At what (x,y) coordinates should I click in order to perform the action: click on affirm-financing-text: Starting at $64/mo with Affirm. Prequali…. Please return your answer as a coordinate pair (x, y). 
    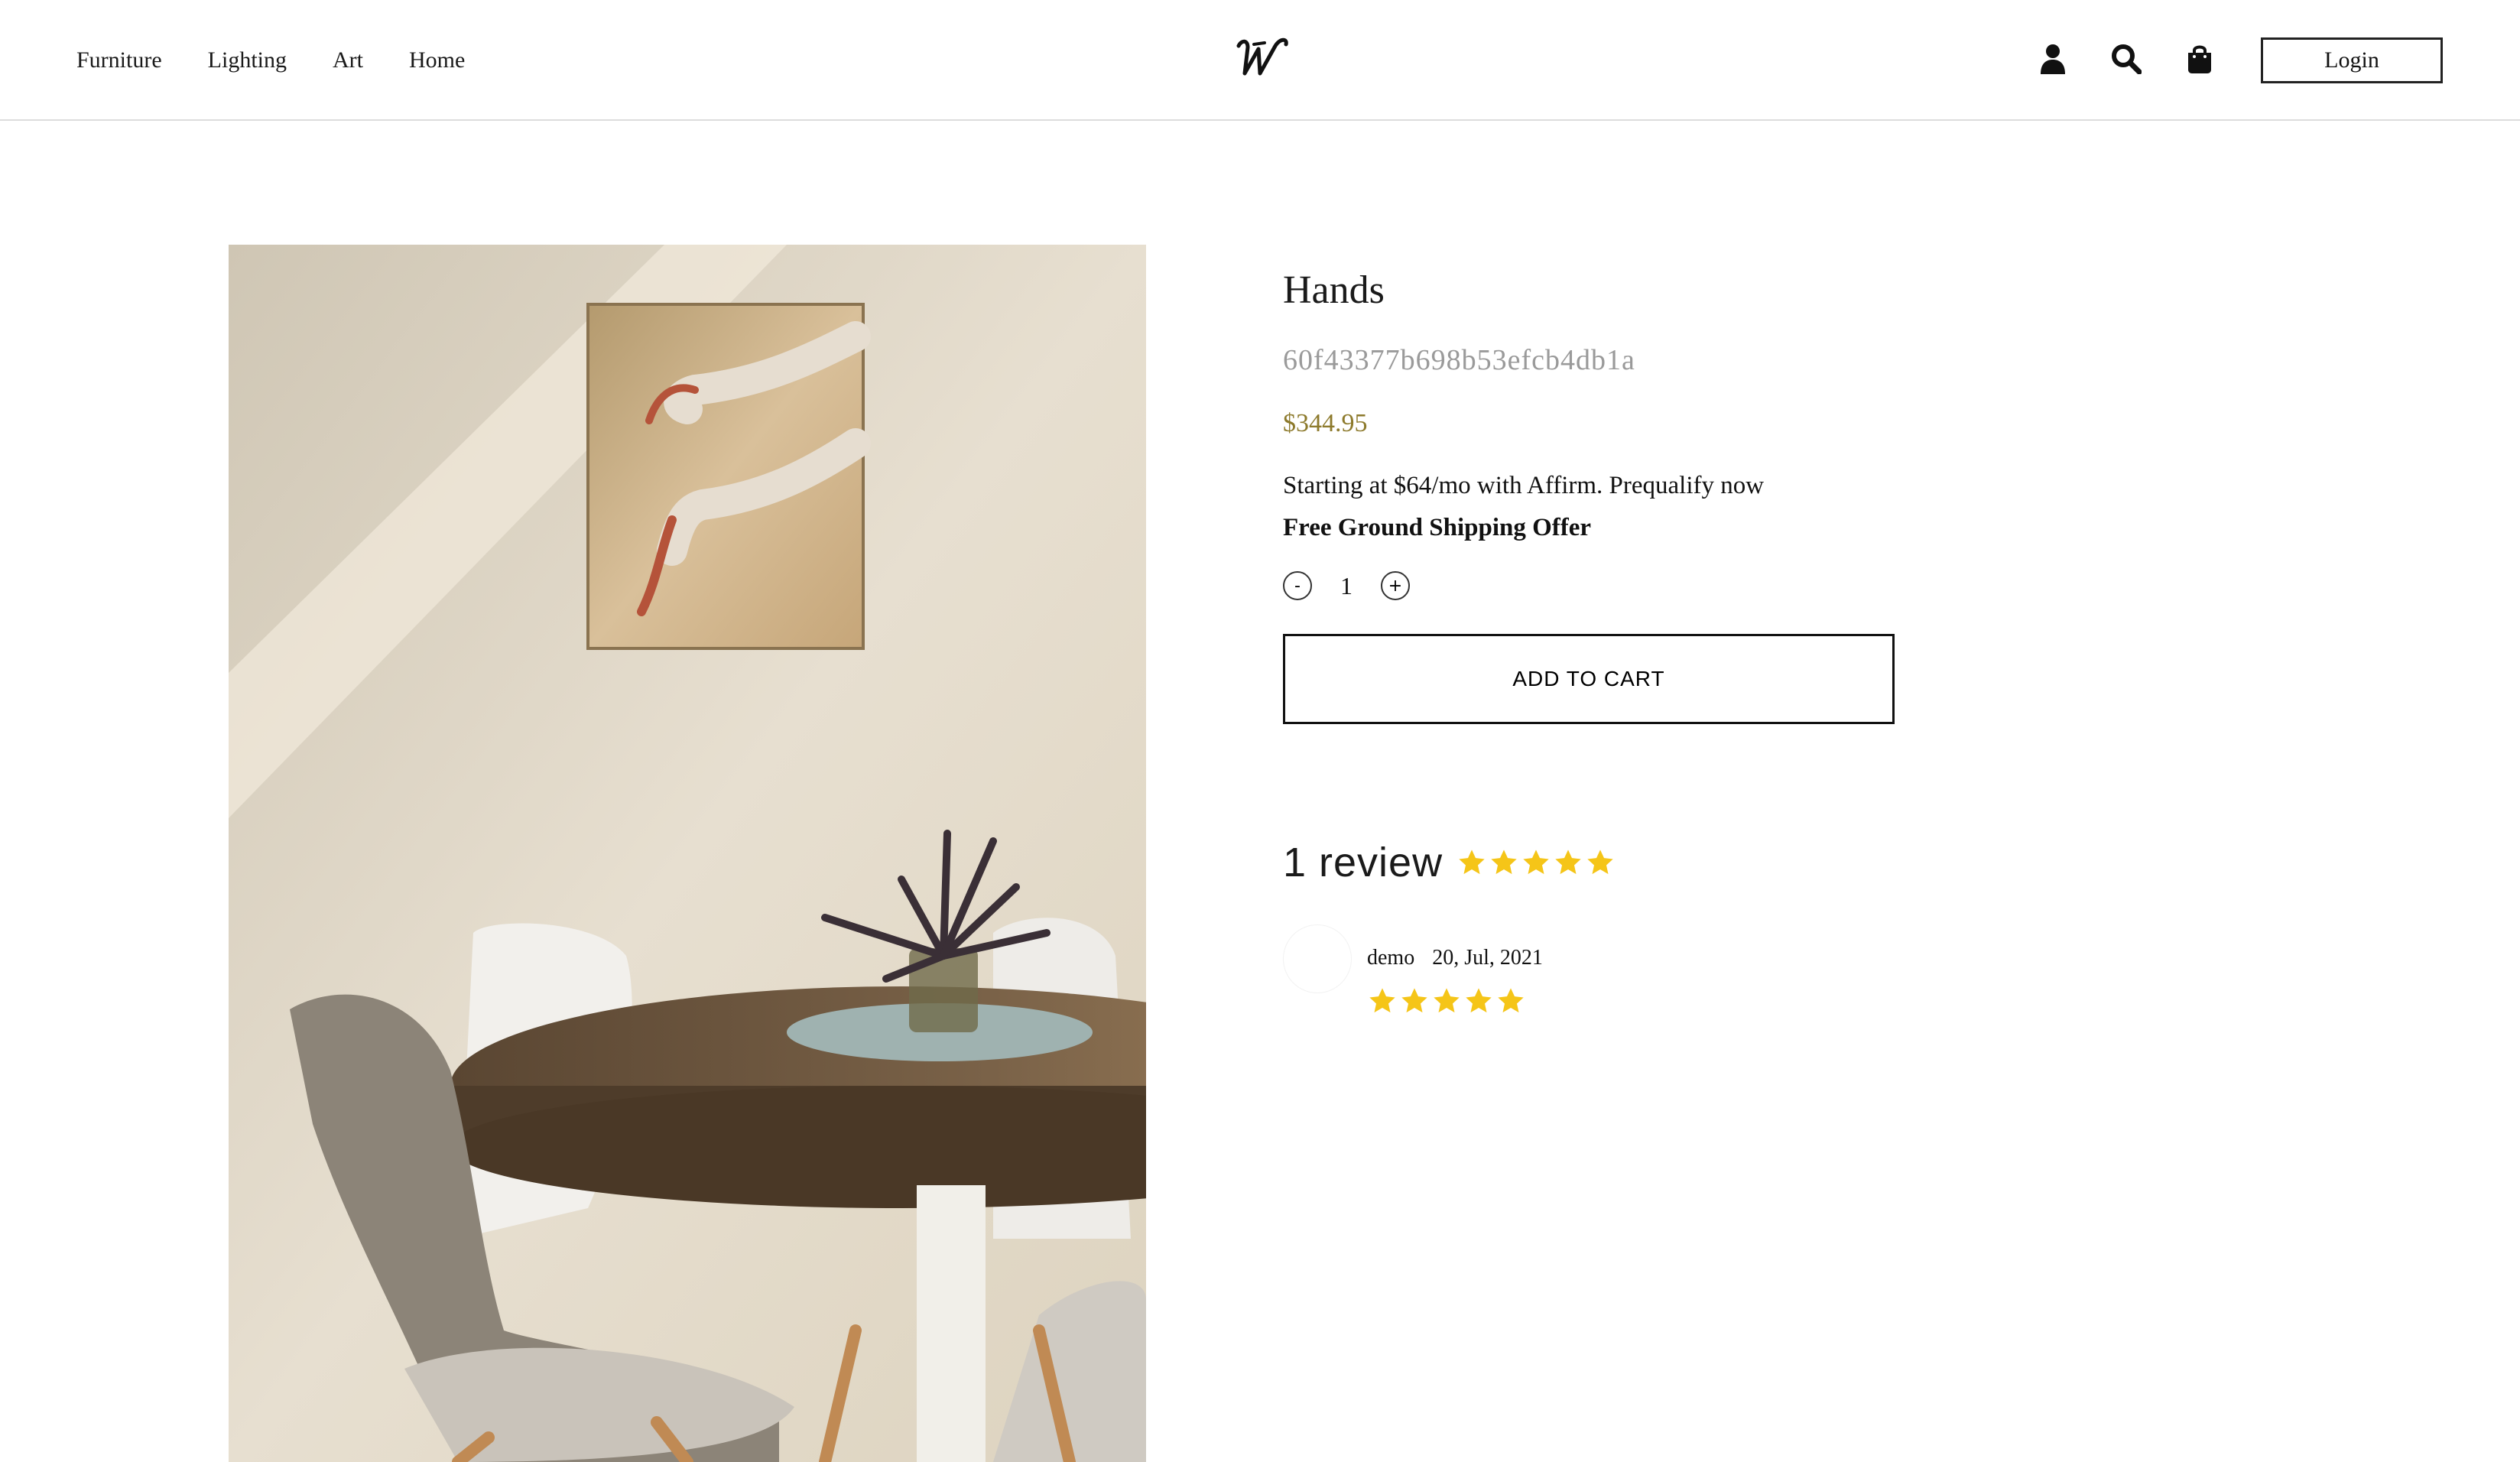
    Looking at the image, I should click on (1627, 486).